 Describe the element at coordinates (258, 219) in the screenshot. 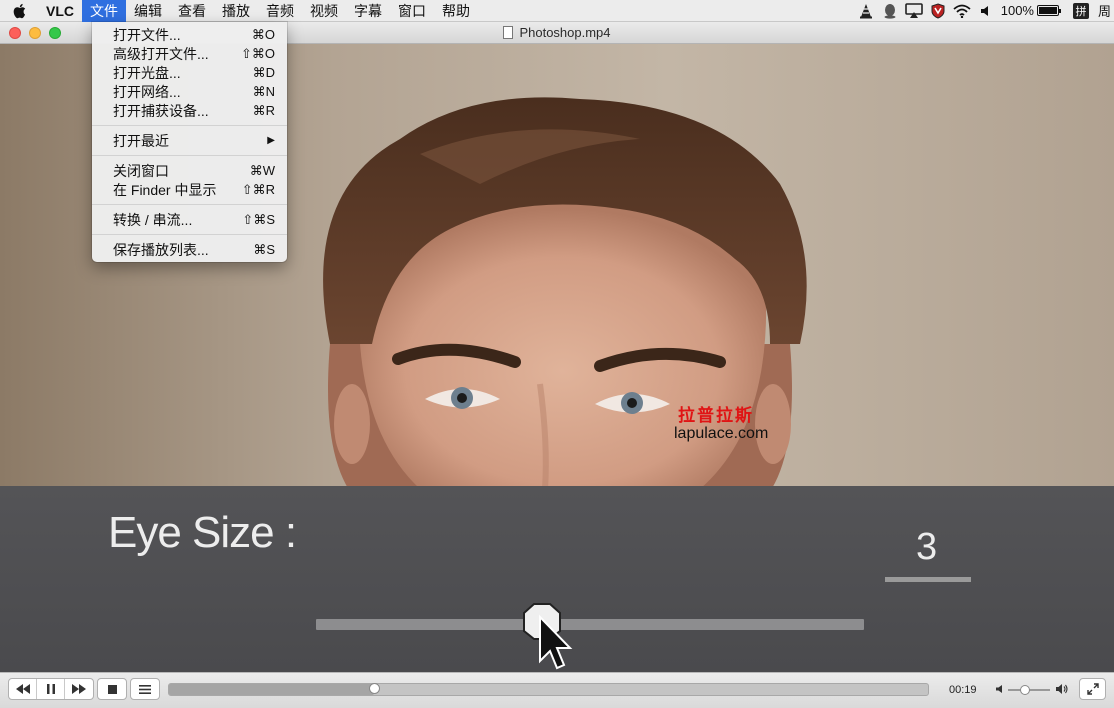

I see `menu-item-shortcut: ⇧⌘S` at that location.